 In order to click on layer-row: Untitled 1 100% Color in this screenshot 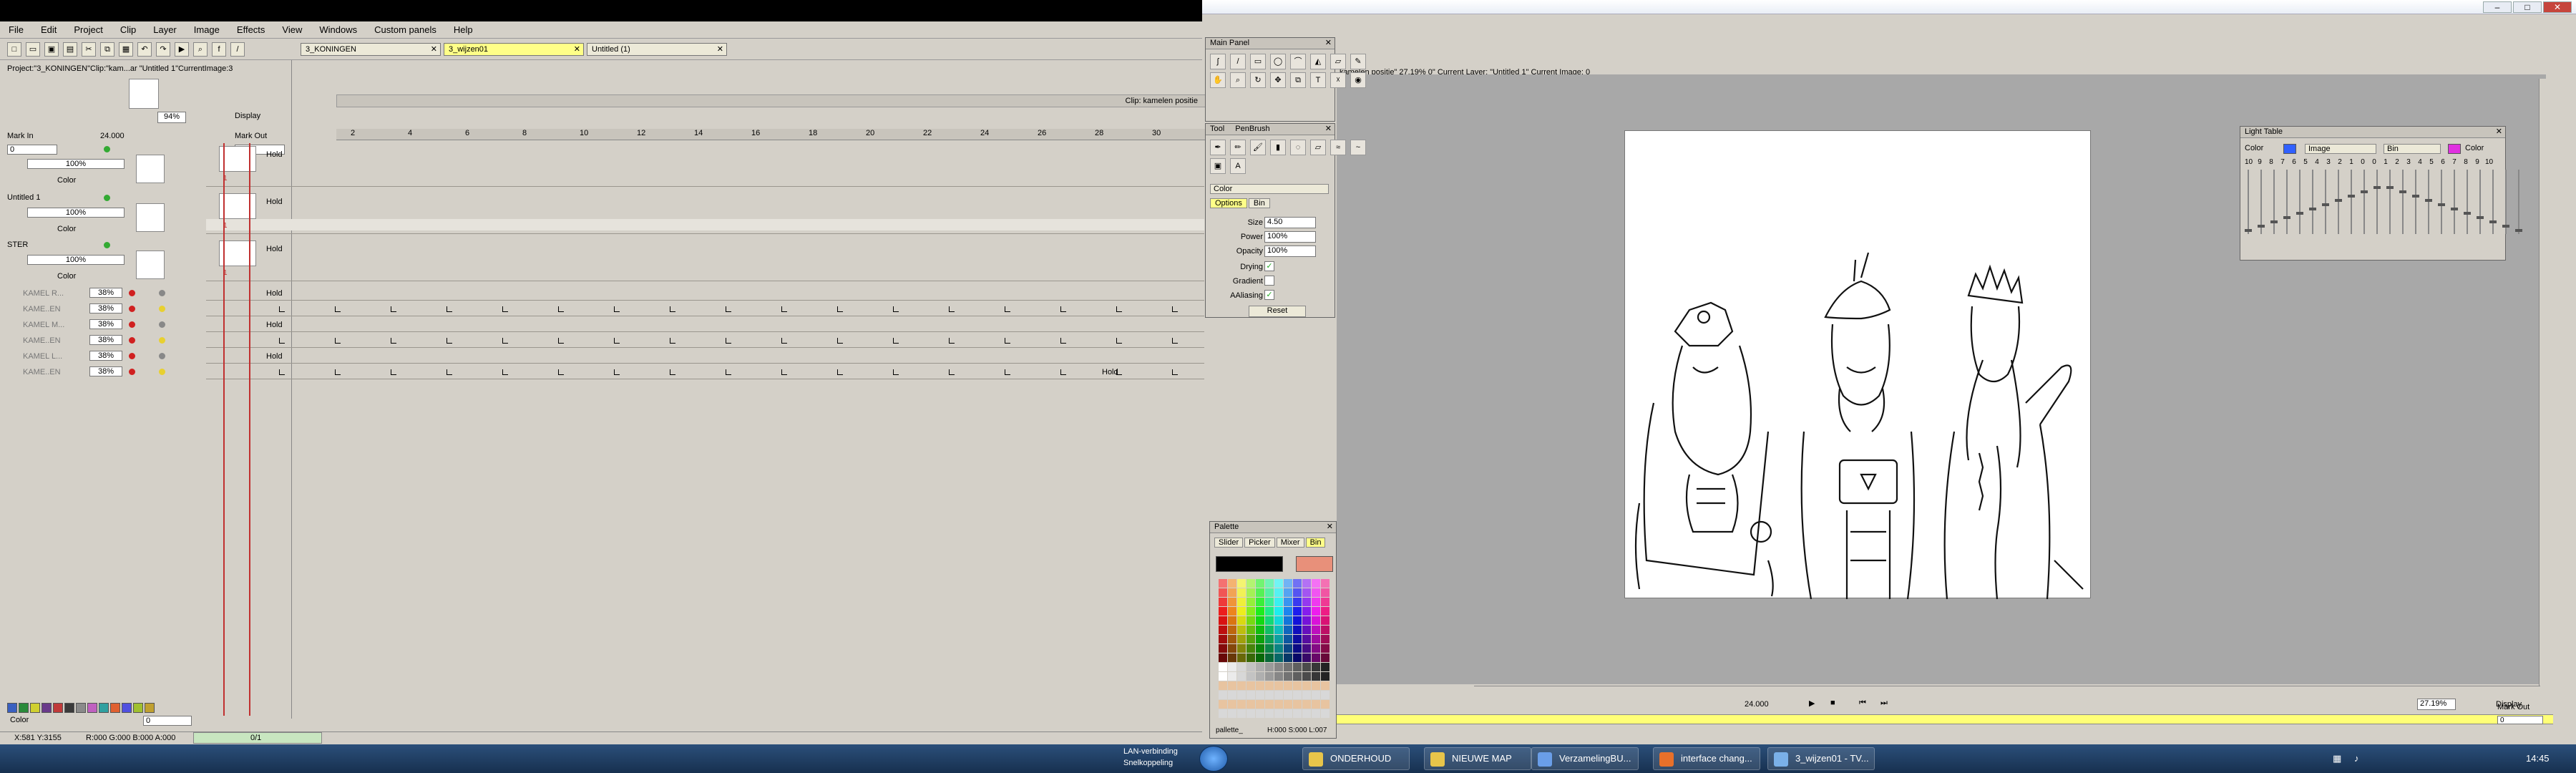, I will do `click(107, 216)`.